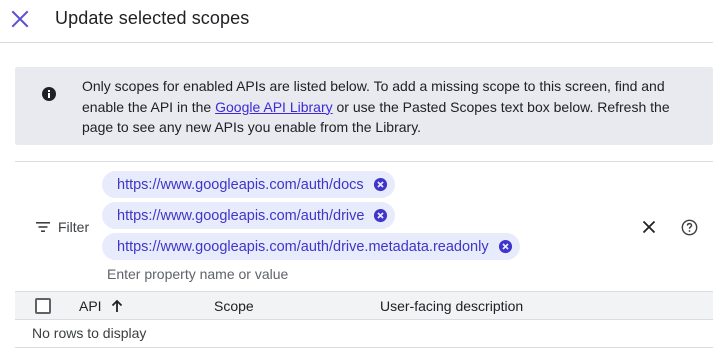  Describe the element at coordinates (364, 334) in the screenshot. I see `empty-table-row: No rows to display` at that location.